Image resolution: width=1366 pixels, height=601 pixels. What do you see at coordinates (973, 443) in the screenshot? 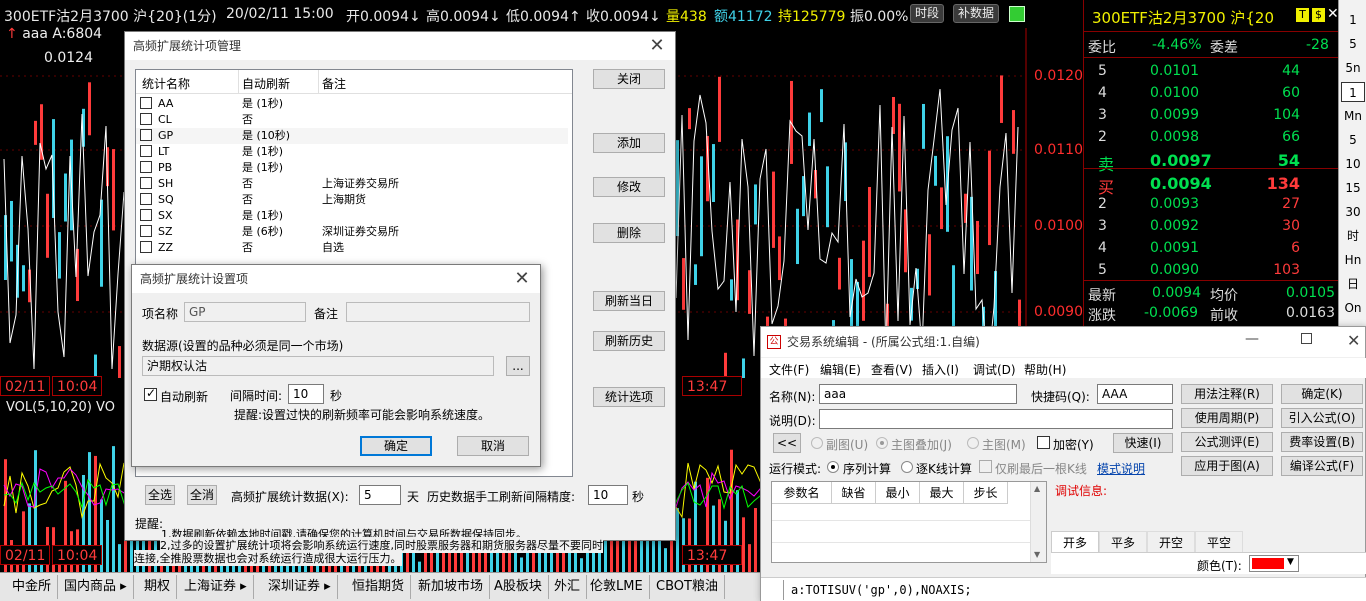
I see `main-chart-radio` at bounding box center [973, 443].